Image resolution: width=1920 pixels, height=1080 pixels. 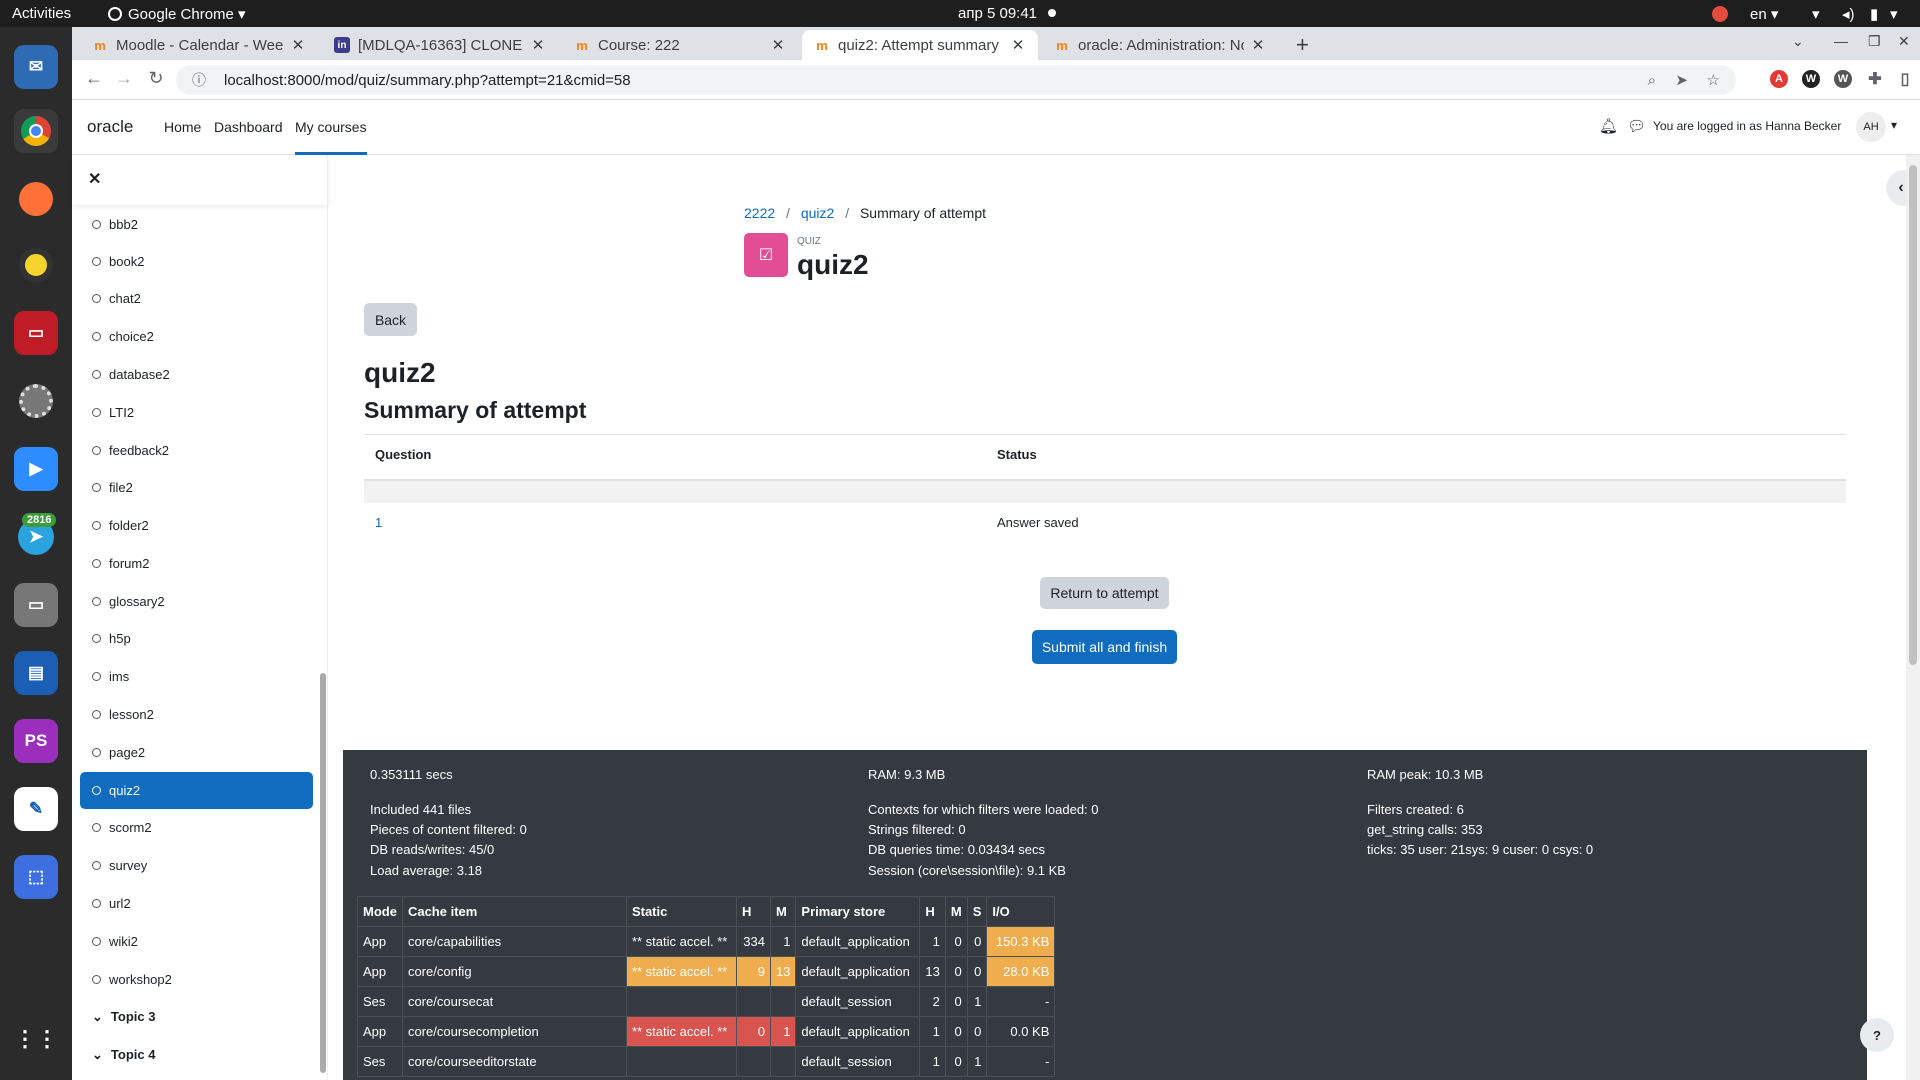 I want to click on breadcrumb-quiz: quiz2, so click(x=817, y=213).